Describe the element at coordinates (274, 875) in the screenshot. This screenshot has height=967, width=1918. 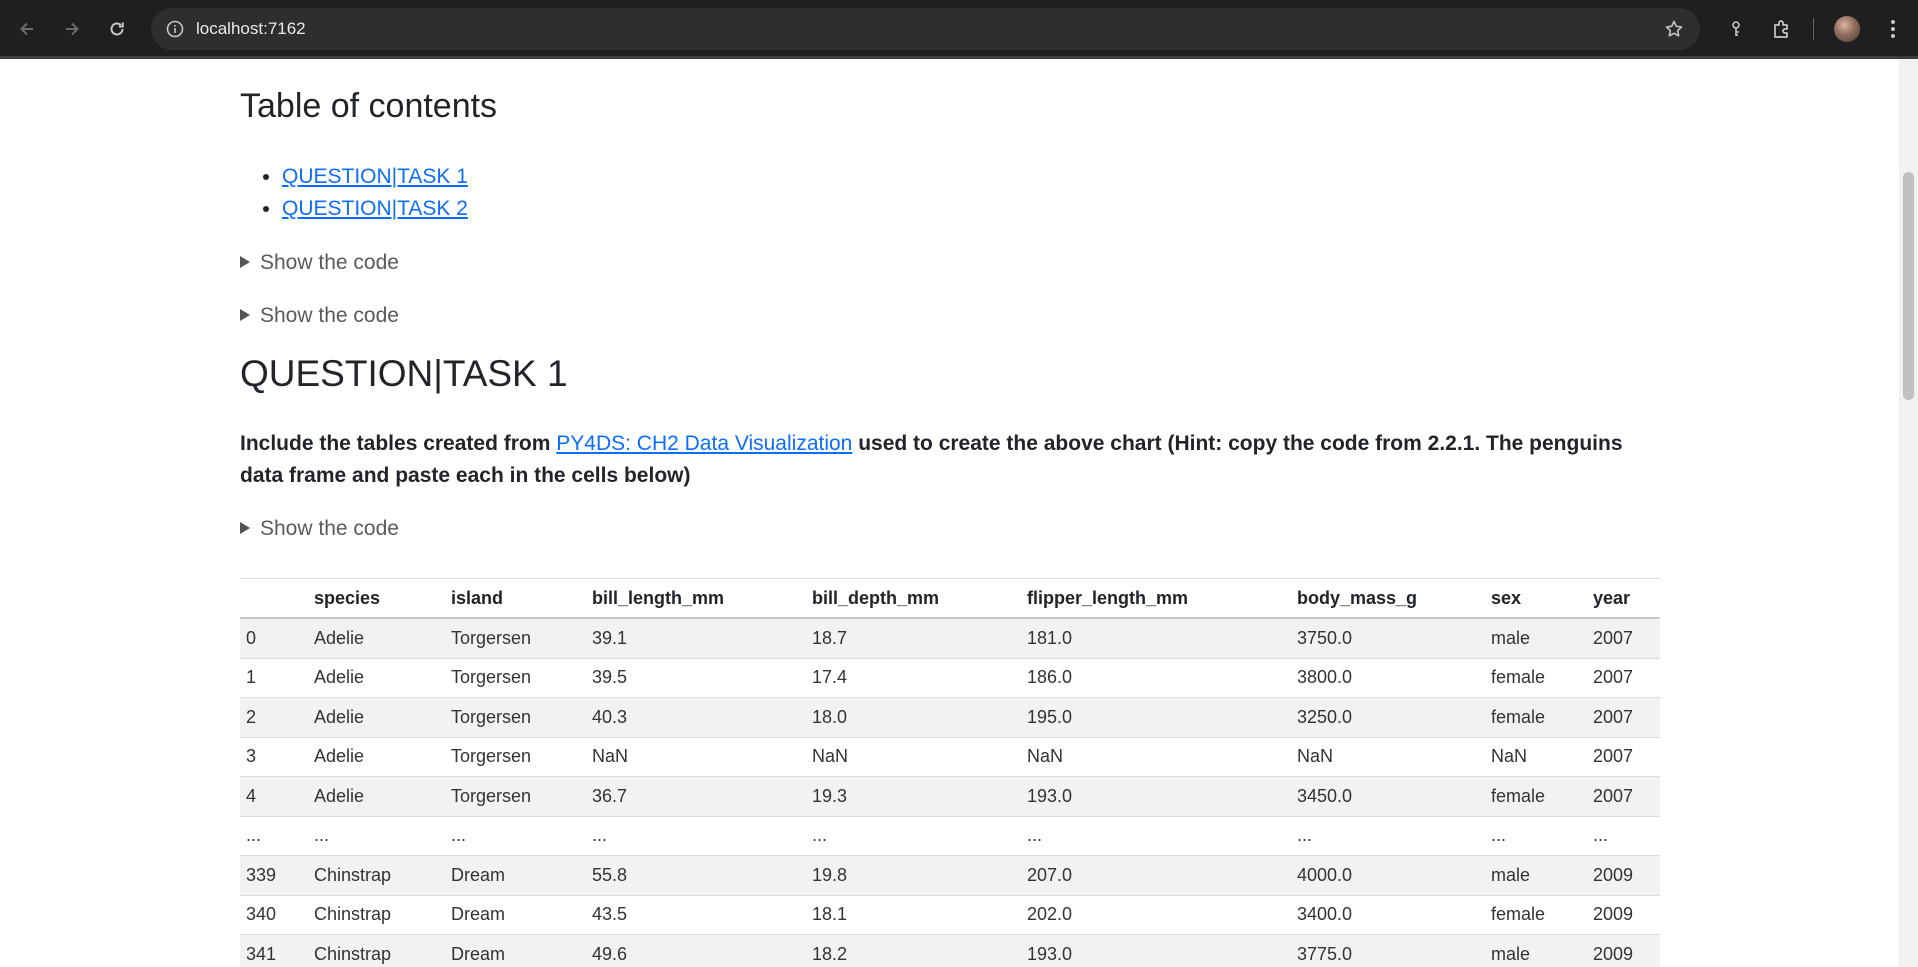
I see `row-index-cell: 339` at that location.